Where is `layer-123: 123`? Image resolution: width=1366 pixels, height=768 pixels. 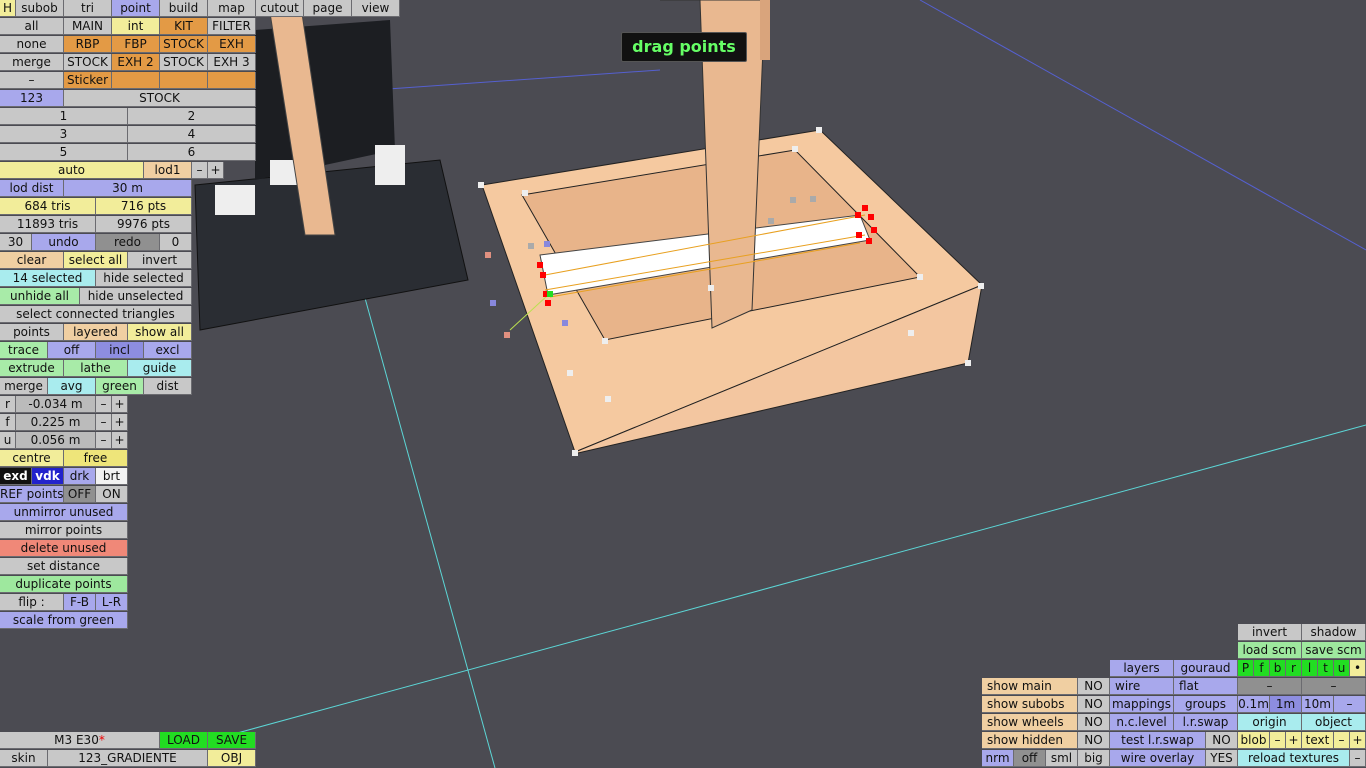
layer-123: 123 is located at coordinates (32, 98).